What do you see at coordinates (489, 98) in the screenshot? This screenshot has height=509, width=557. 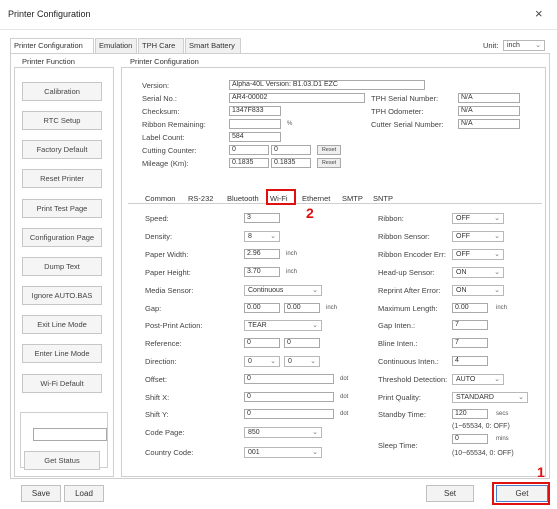 I see `tph-serial-field: N/A` at bounding box center [489, 98].